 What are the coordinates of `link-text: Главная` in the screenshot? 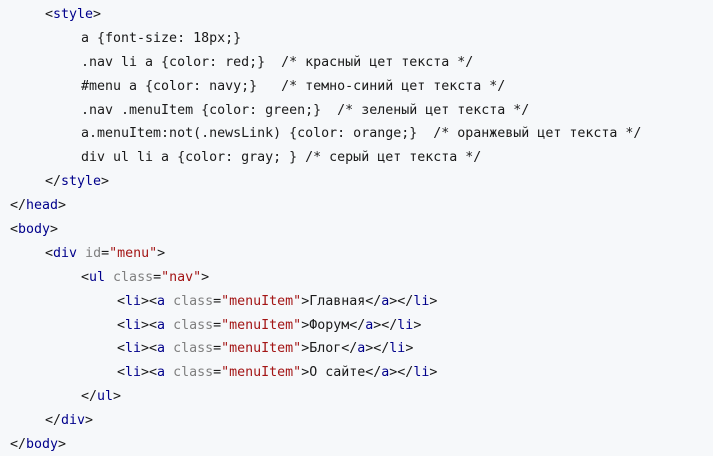 It's located at (337, 301).